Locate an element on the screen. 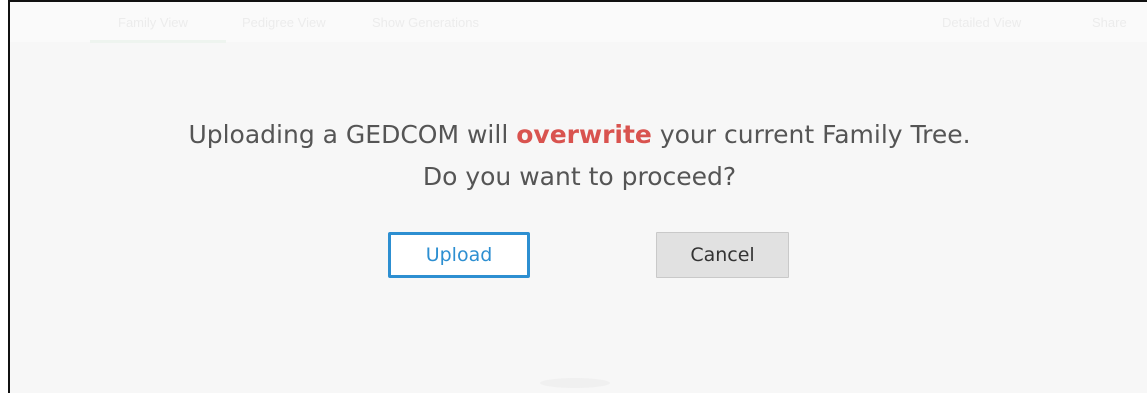  tab-family-view: Family View is located at coordinates (153, 22).